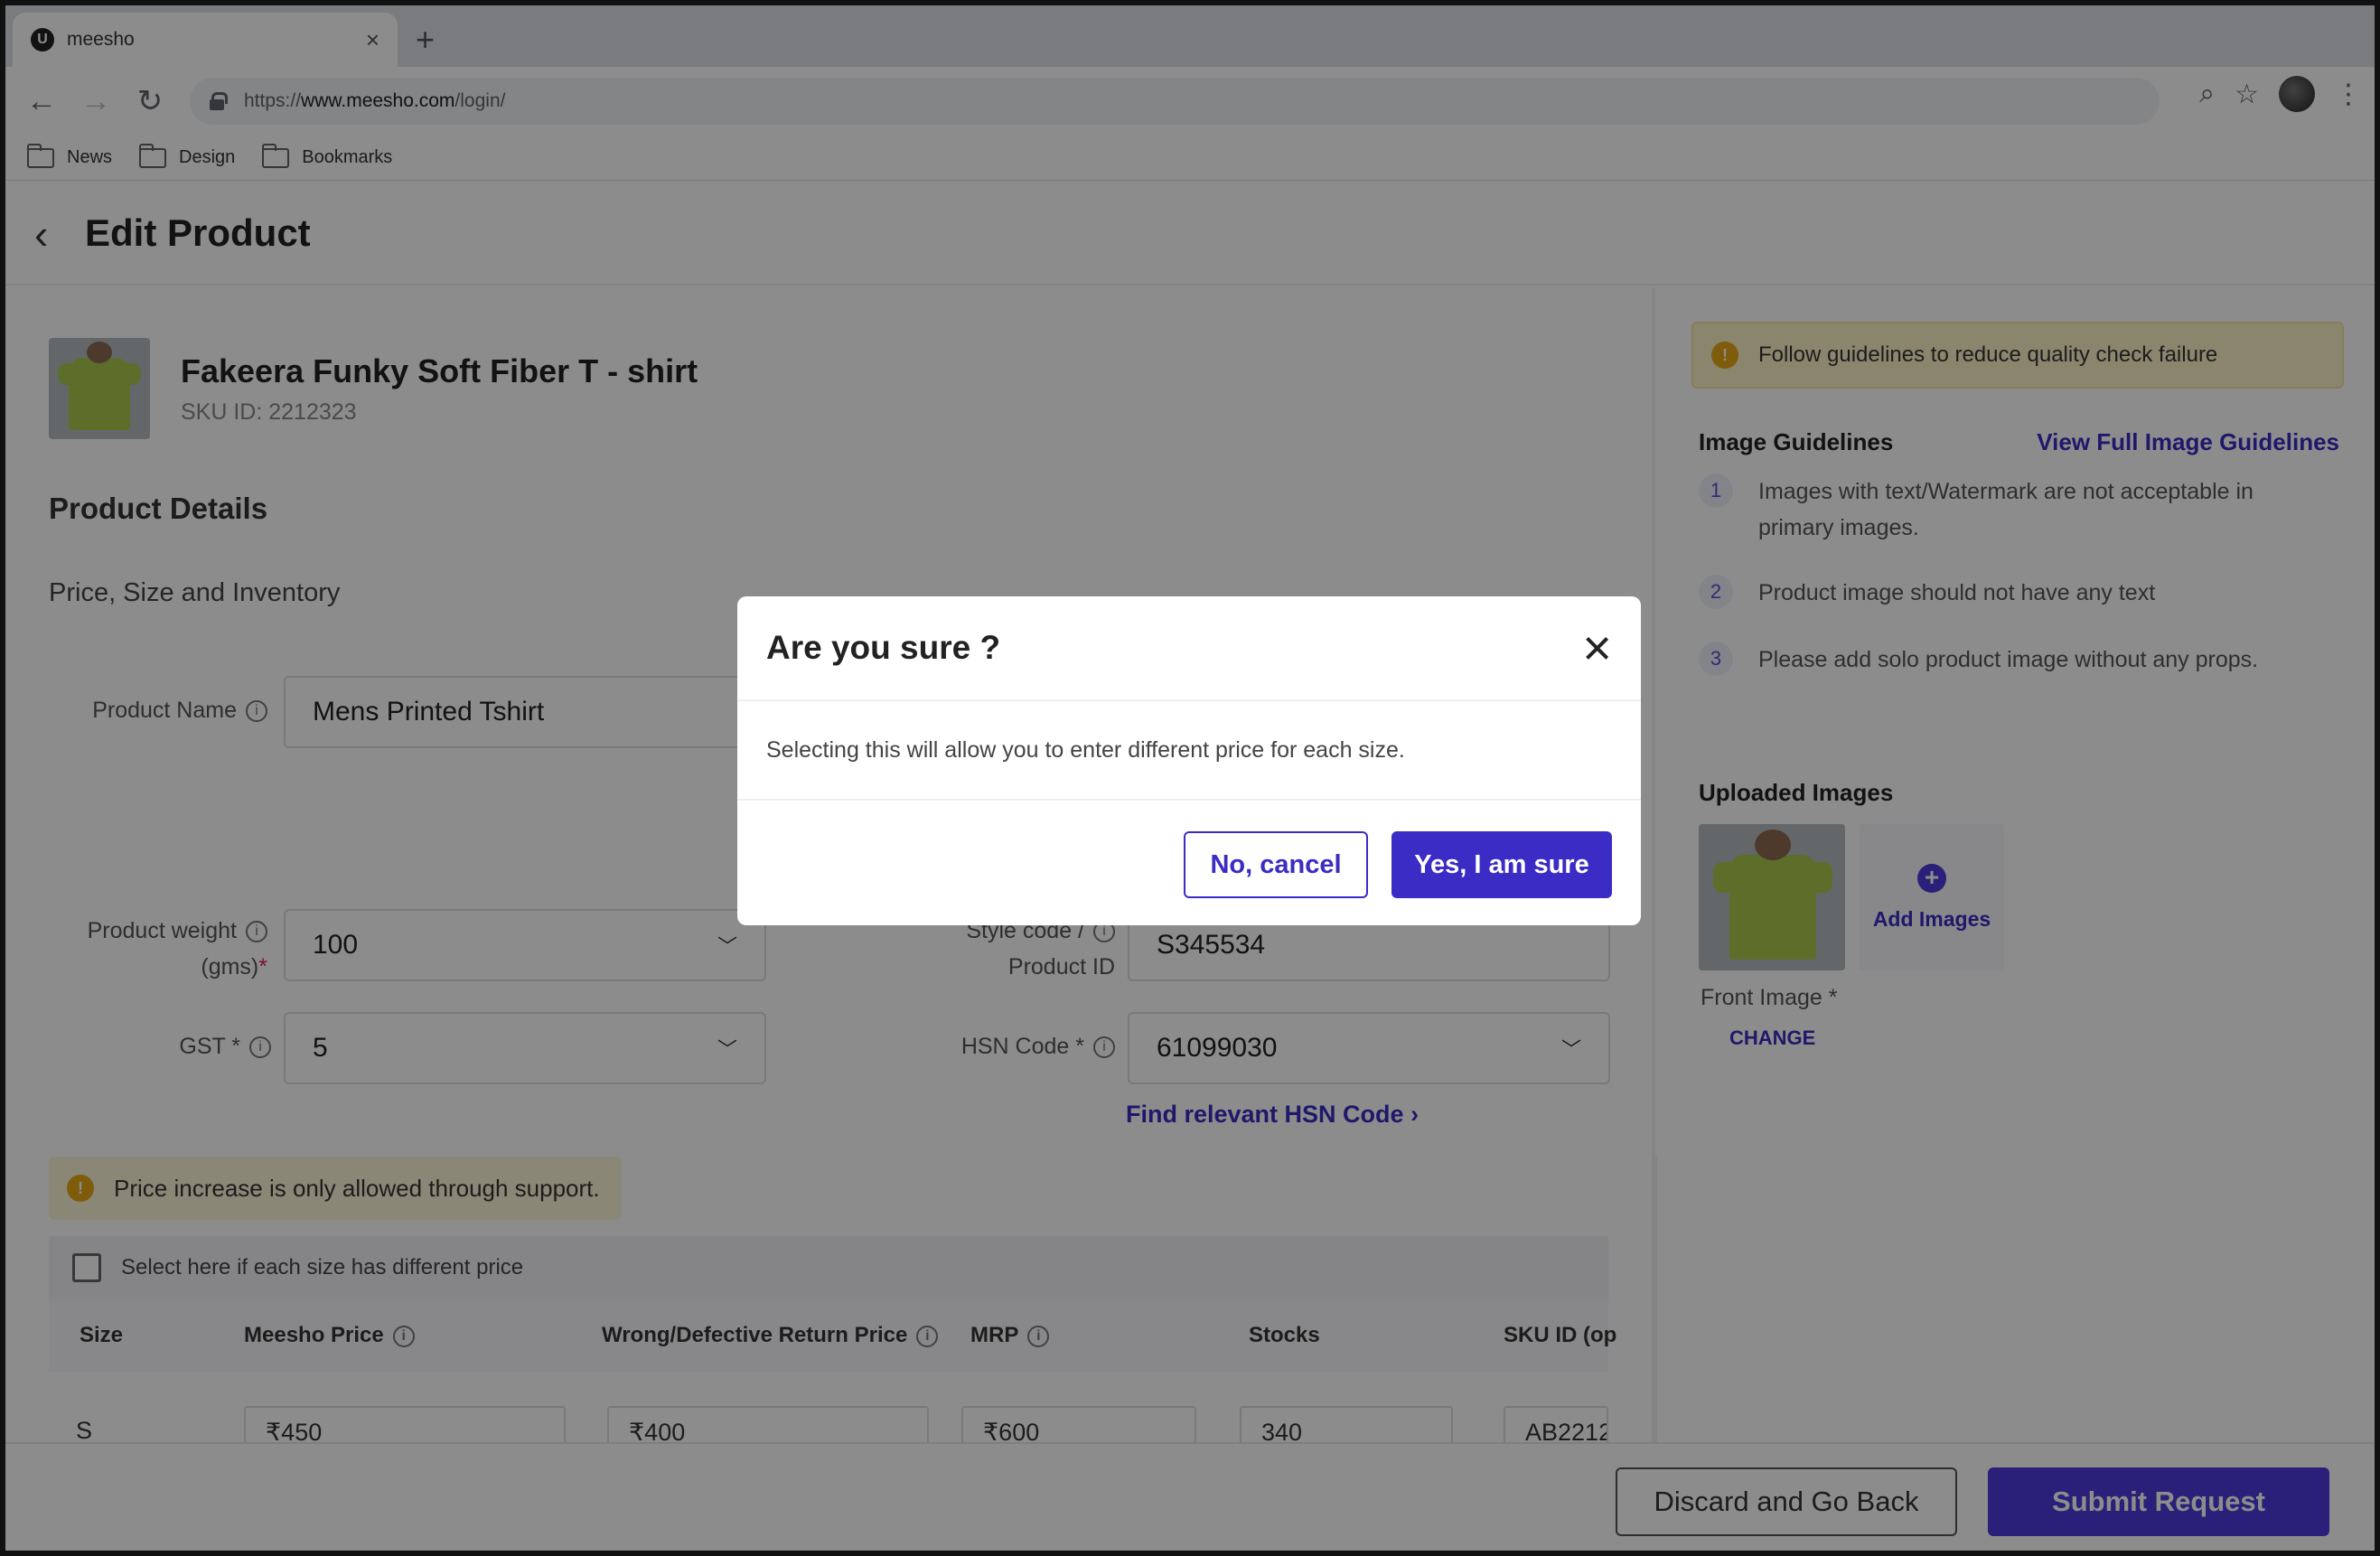 The width and height of the screenshot is (2380, 1556). Describe the element at coordinates (883, 647) in the screenshot. I see `dialog-title: Are you sure ?` at that location.